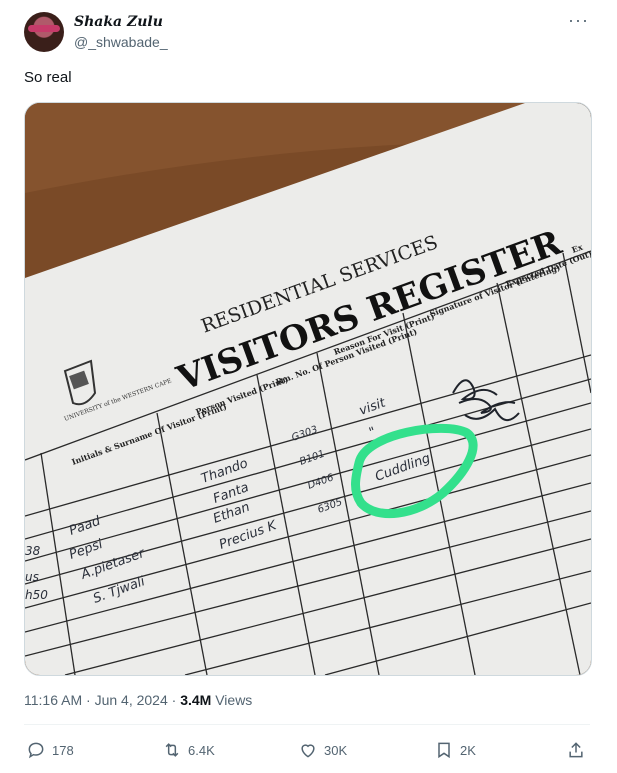 The image size is (617, 773). What do you see at coordinates (455, 750) in the screenshot?
I see `bookmark-button: 2K` at bounding box center [455, 750].